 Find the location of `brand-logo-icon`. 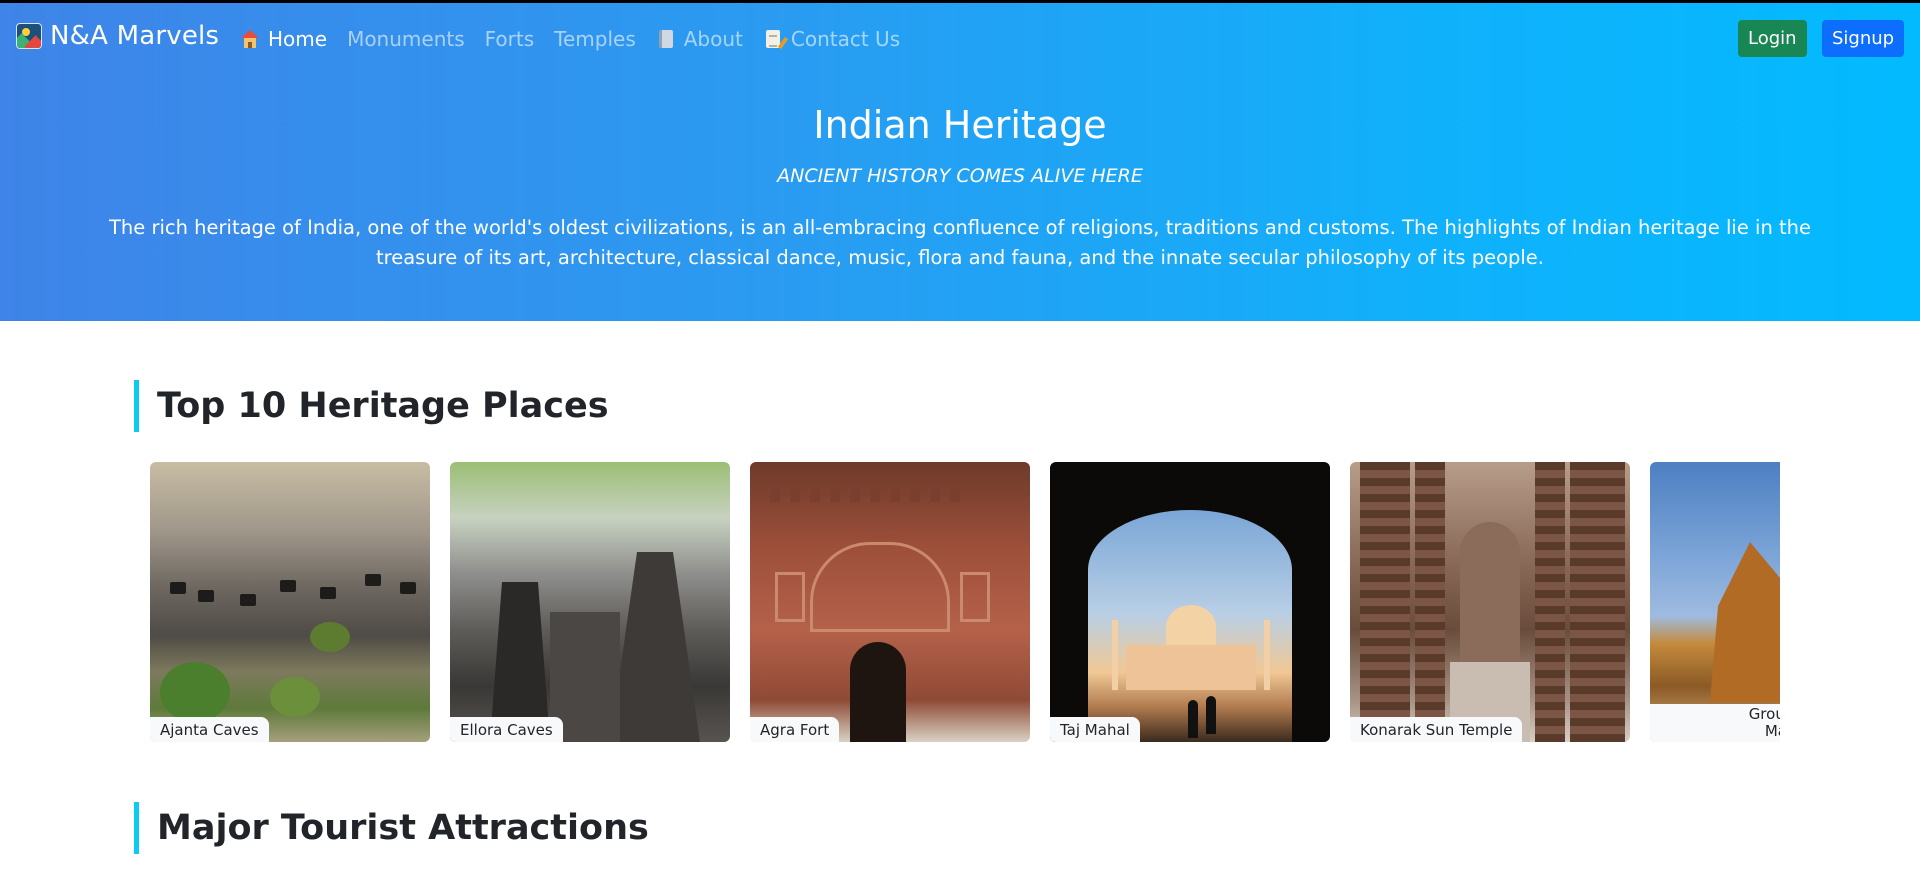

brand-logo-icon is located at coordinates (29, 36).